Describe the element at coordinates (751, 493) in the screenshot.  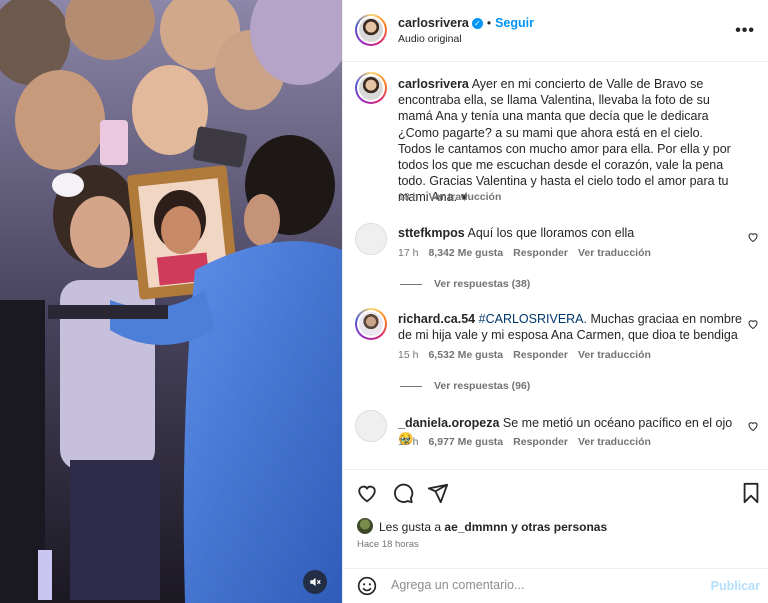
I see `bookmark-icon` at that location.